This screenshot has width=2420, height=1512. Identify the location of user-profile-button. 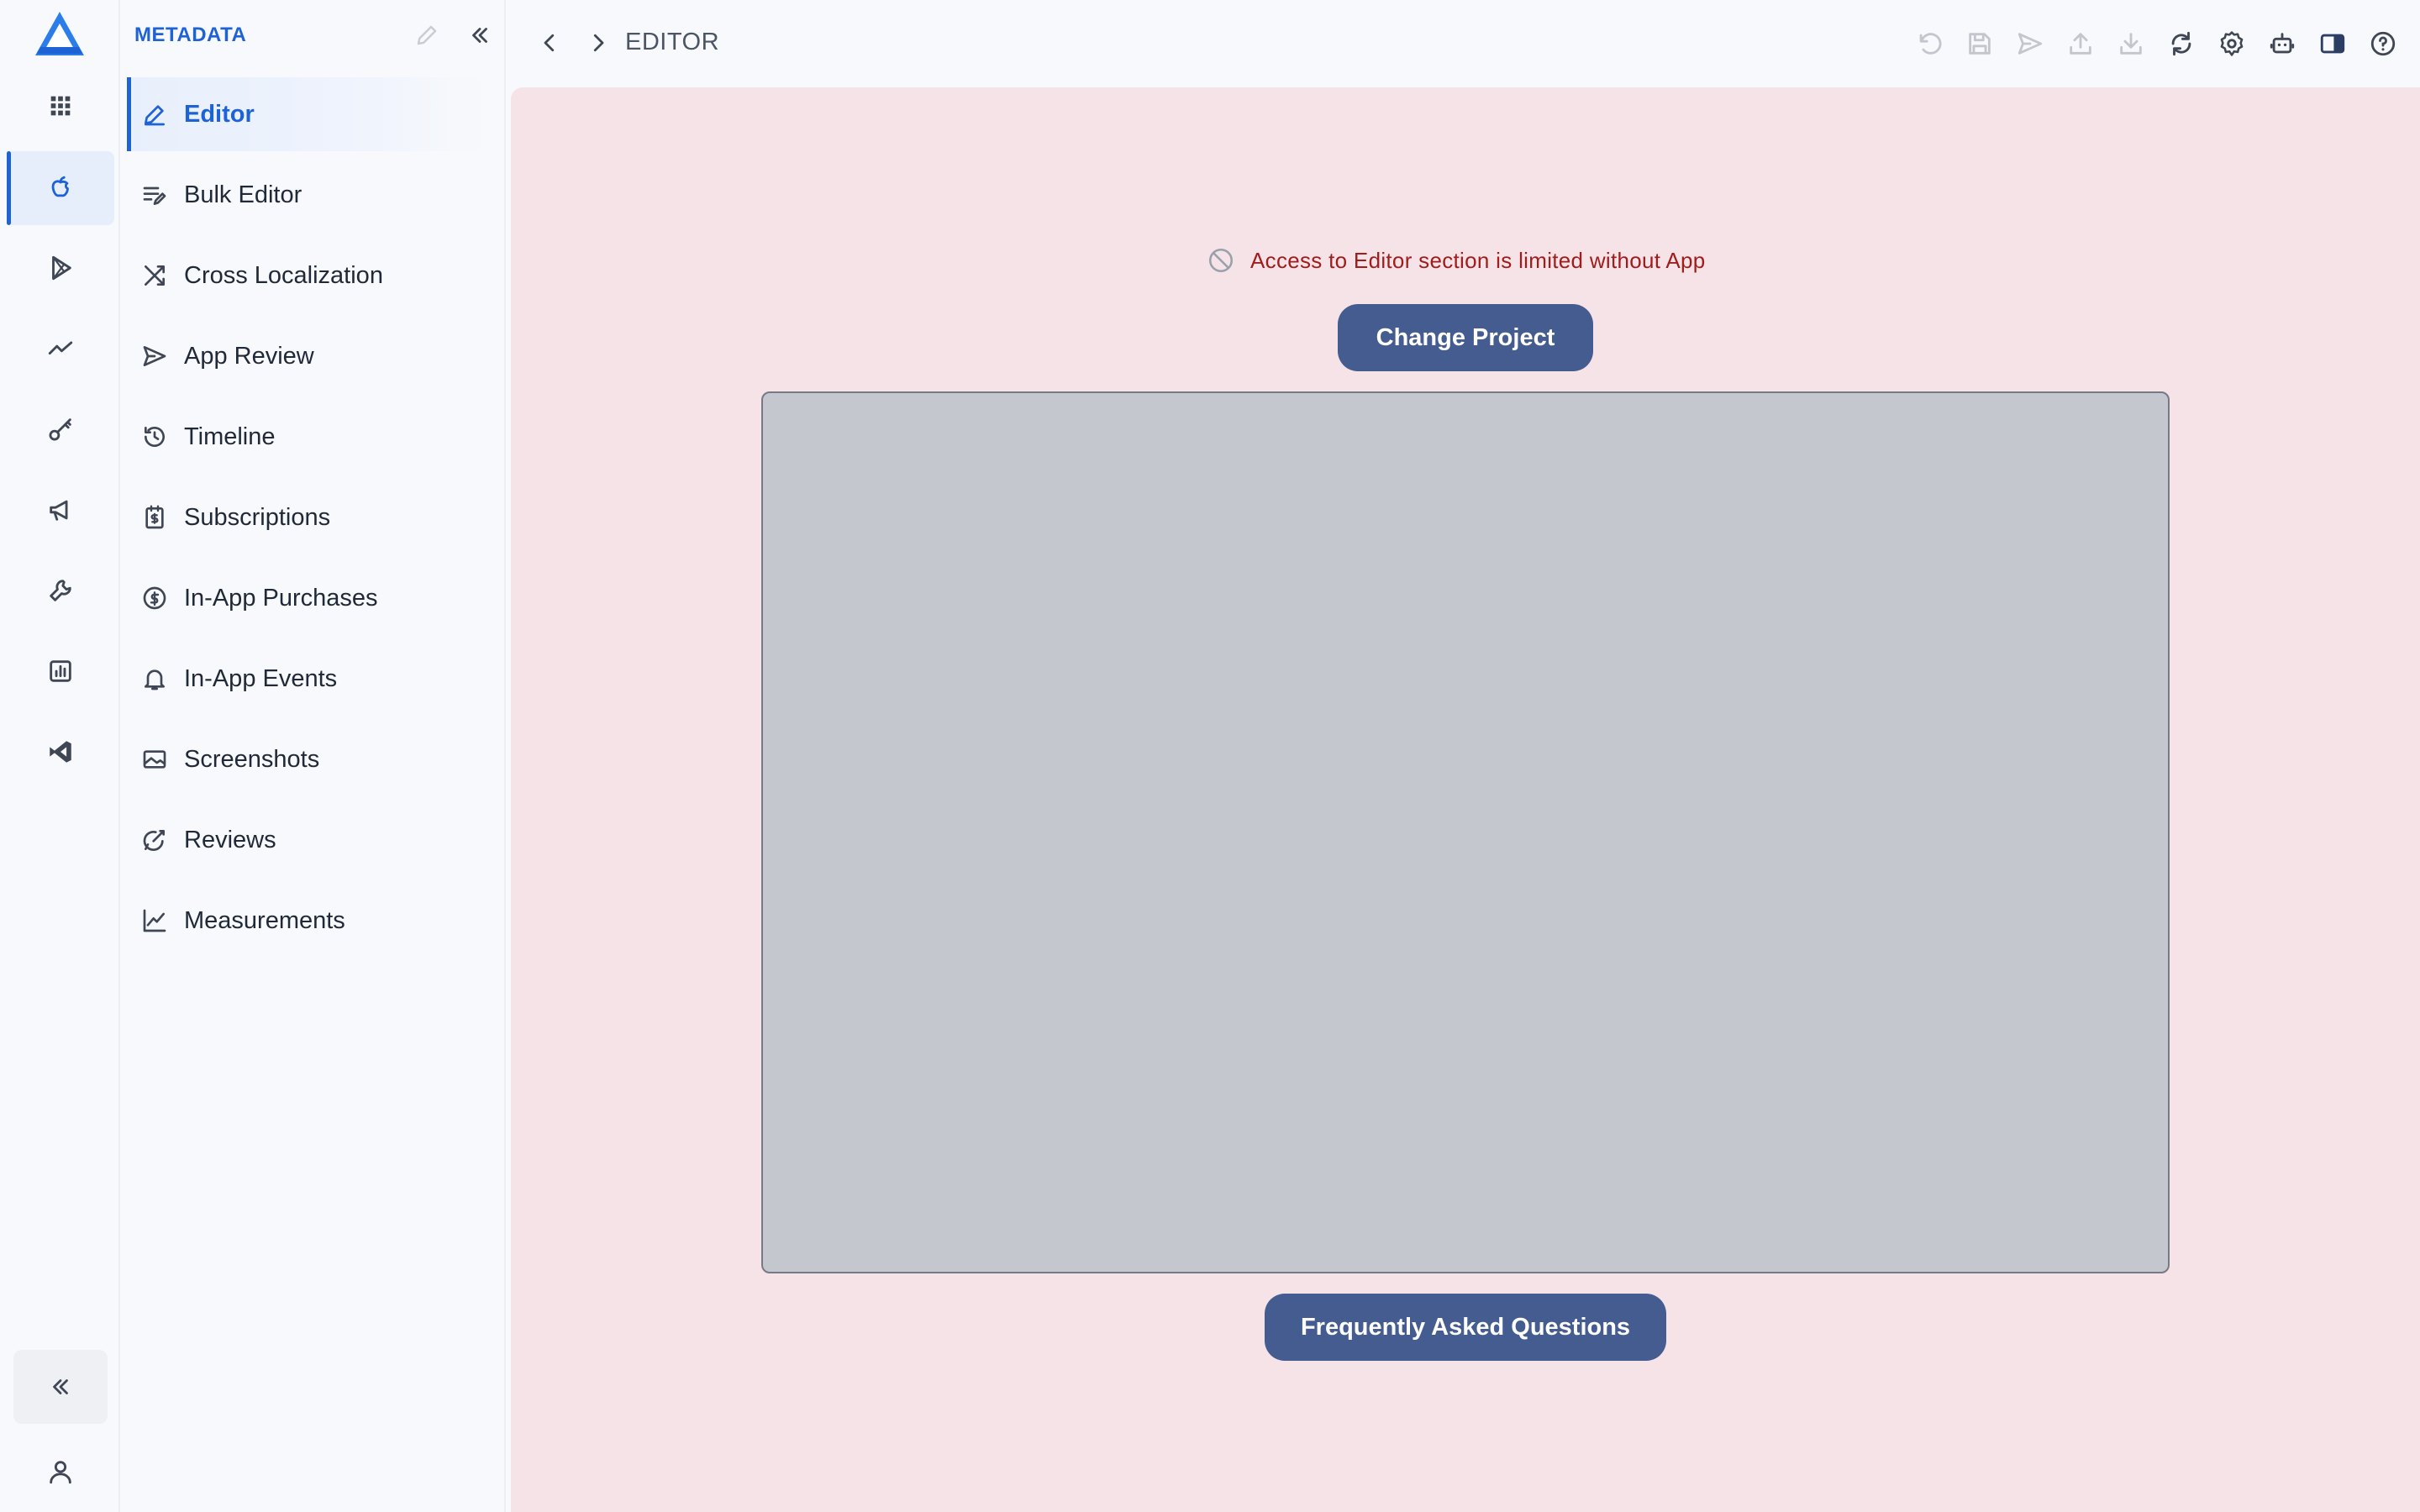
(60, 1472).